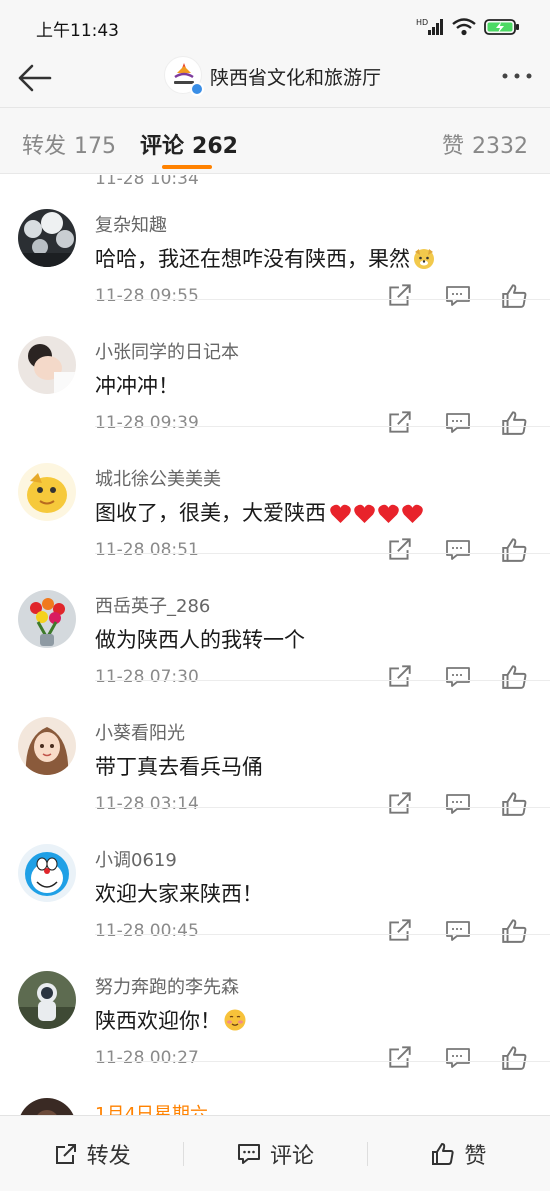 The width and height of the screenshot is (550, 1191). I want to click on anime-girl-avatar, so click(47, 746).